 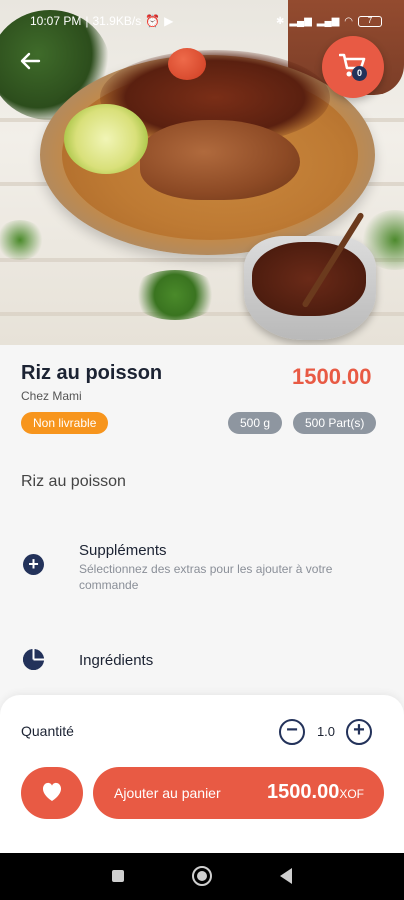 I want to click on ingredients-title: Ingrédients, so click(x=116, y=660).